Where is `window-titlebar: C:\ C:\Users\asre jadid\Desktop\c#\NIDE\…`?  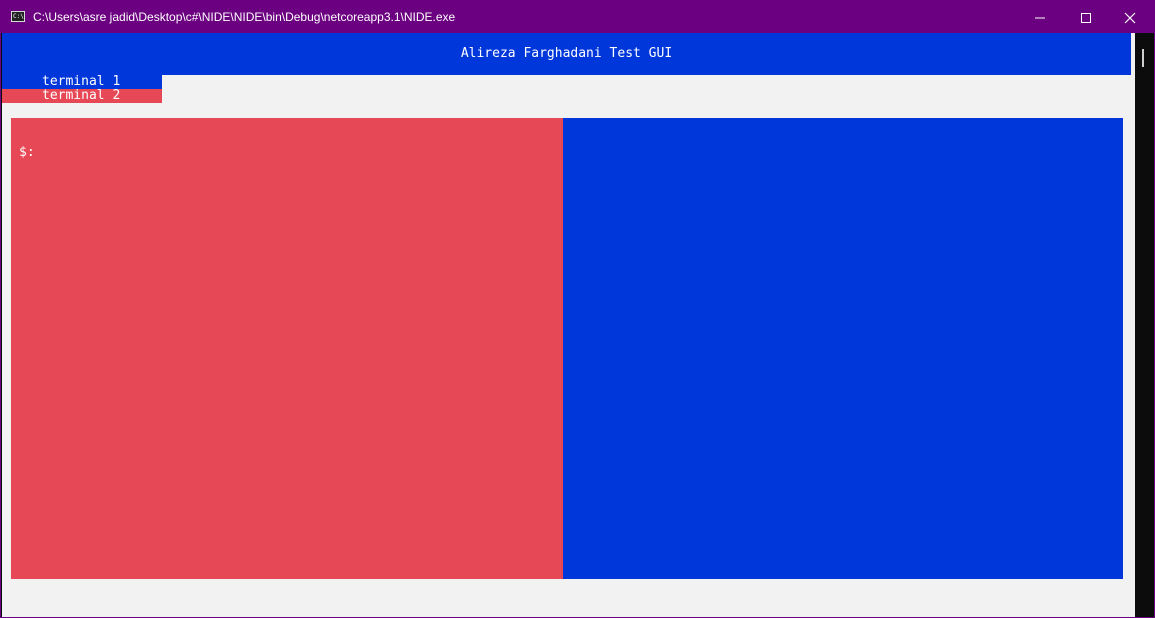
window-titlebar: C:\ C:\Users\asre jadid\Desktop\c#\NIDE\… is located at coordinates (577, 17).